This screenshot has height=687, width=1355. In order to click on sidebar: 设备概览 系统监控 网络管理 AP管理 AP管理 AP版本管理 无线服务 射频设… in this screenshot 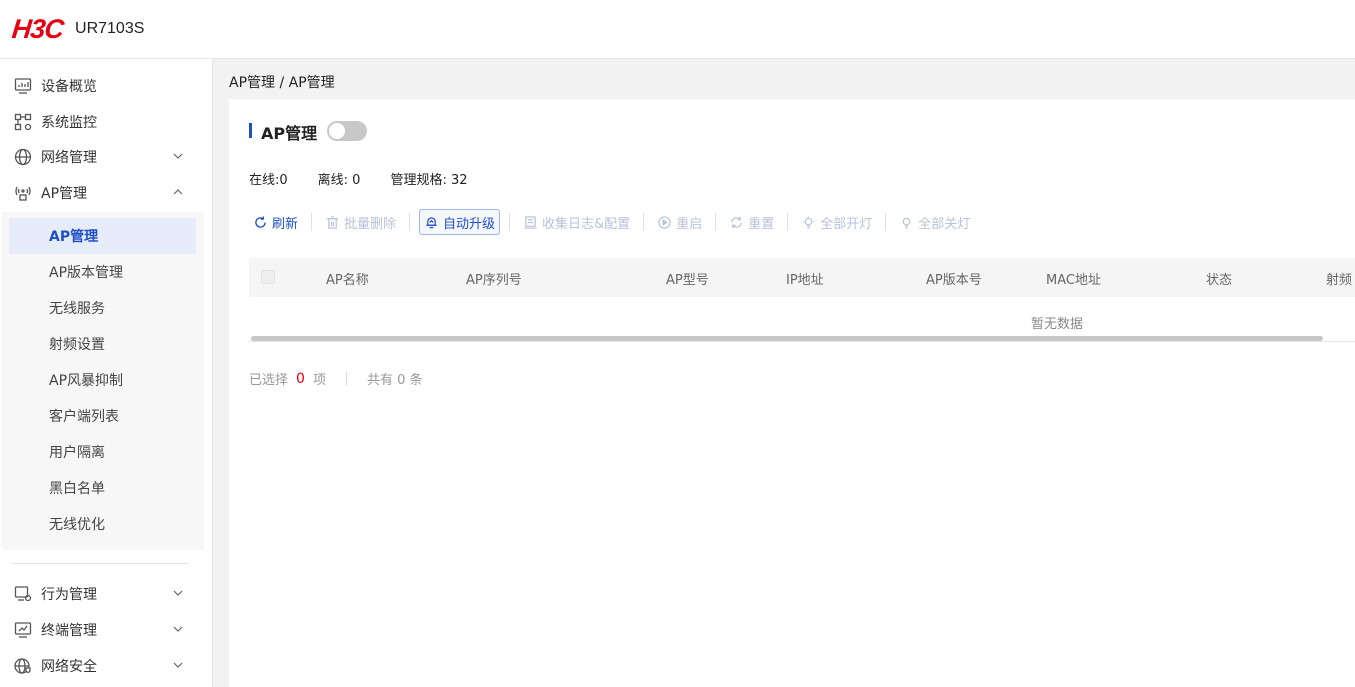, I will do `click(106, 373)`.